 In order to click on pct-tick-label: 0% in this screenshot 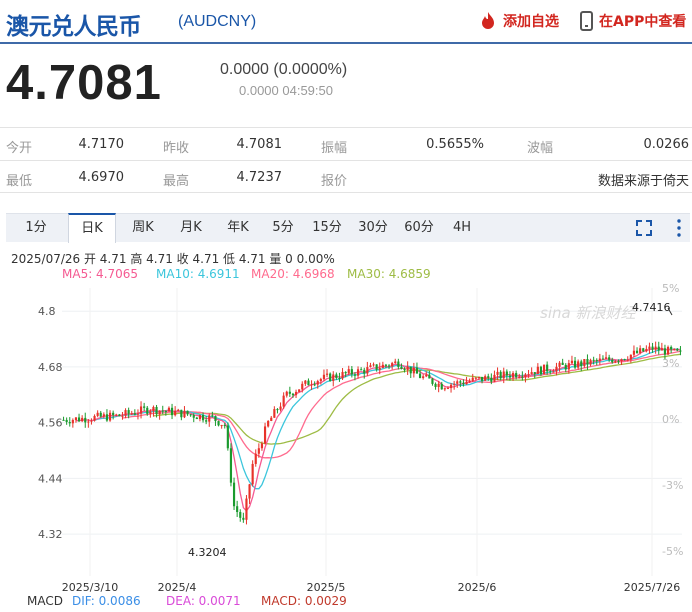, I will do `click(670, 419)`.